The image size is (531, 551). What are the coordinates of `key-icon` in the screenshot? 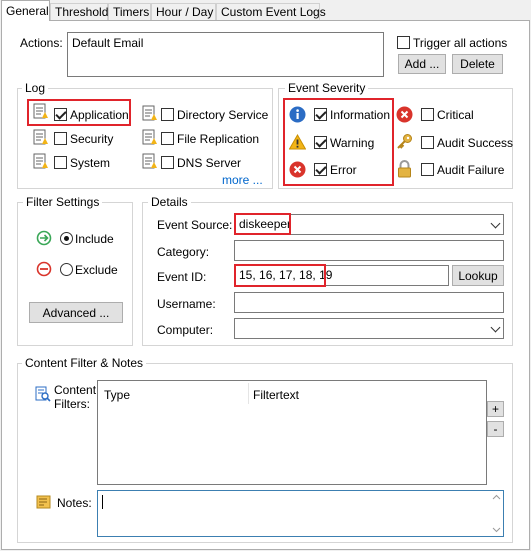 It's located at (404, 141).